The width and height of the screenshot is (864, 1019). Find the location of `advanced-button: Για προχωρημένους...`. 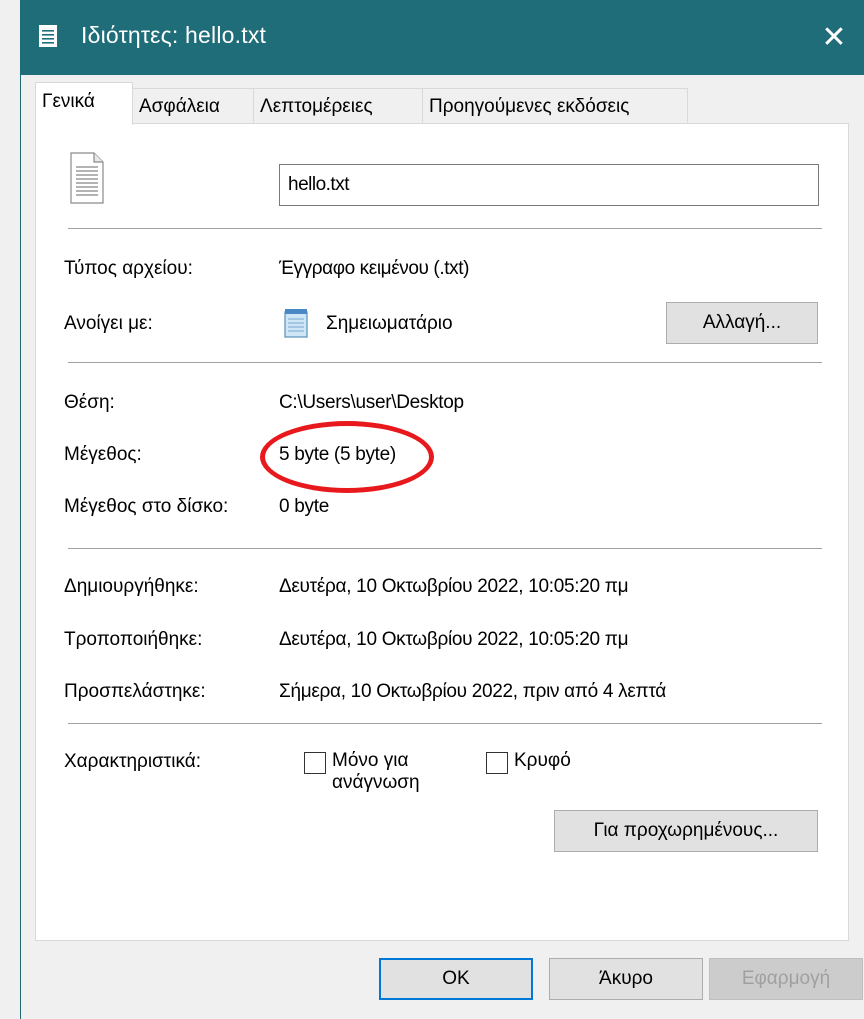

advanced-button: Για προχωρημένους... is located at coordinates (686, 831).